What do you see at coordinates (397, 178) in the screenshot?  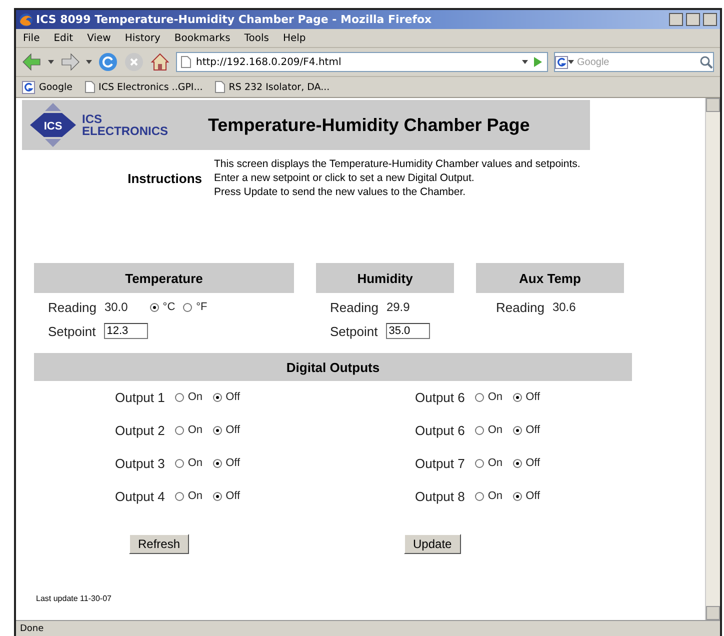 I see `instructions-text: This screen displays the Temperature-Humidity Chamber values and setpoints. Enter a new setpoint or click to set a new Digital Output. Press Update to send the new values to the Chamber.` at bounding box center [397, 178].